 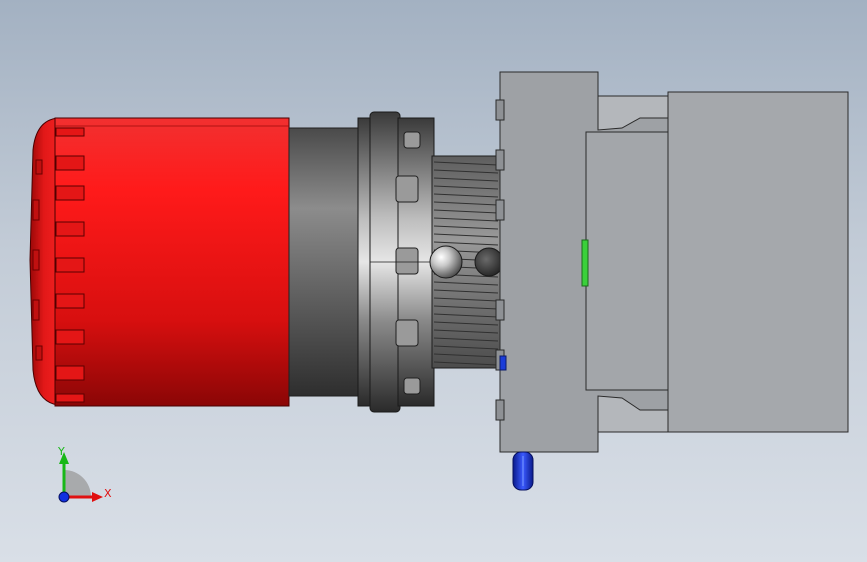 I want to click on x-axis-label: X, so click(x=108, y=493).